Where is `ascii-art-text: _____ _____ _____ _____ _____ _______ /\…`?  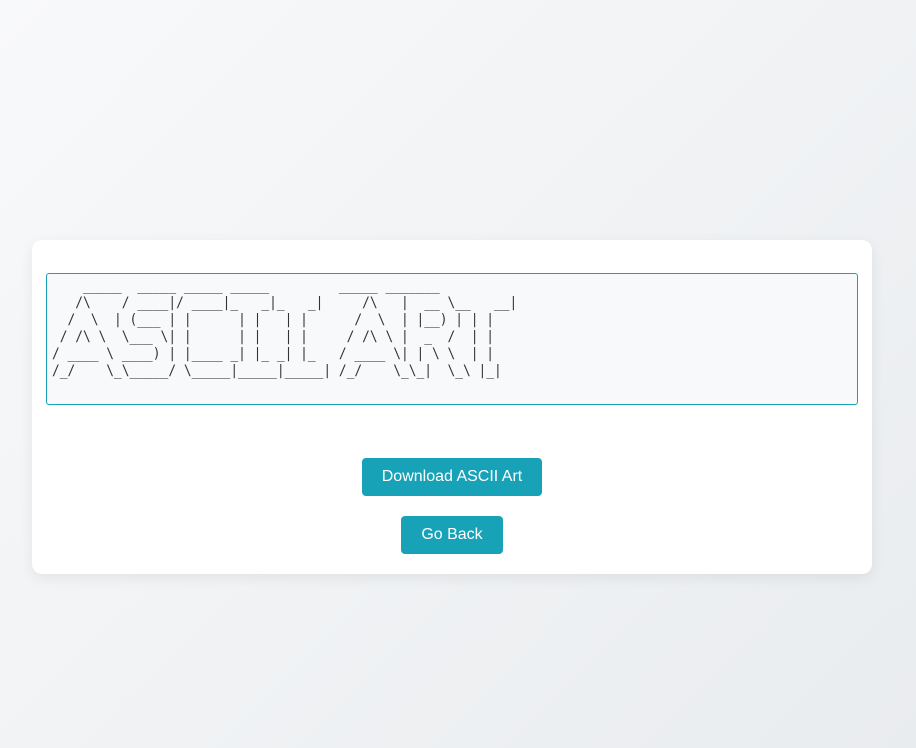 ascii-art-text: _____ _____ _____ _____ _____ _______ /\… is located at coordinates (285, 328).